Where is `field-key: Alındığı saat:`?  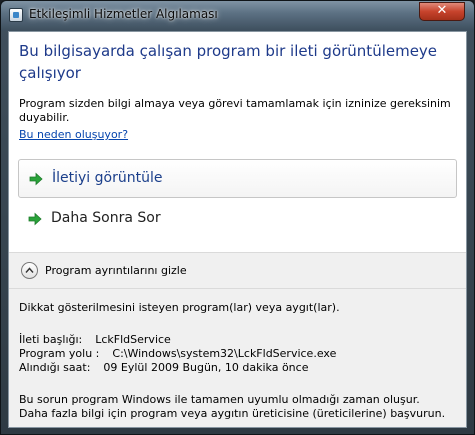
field-key: Alındığı saat: is located at coordinates (55, 367).